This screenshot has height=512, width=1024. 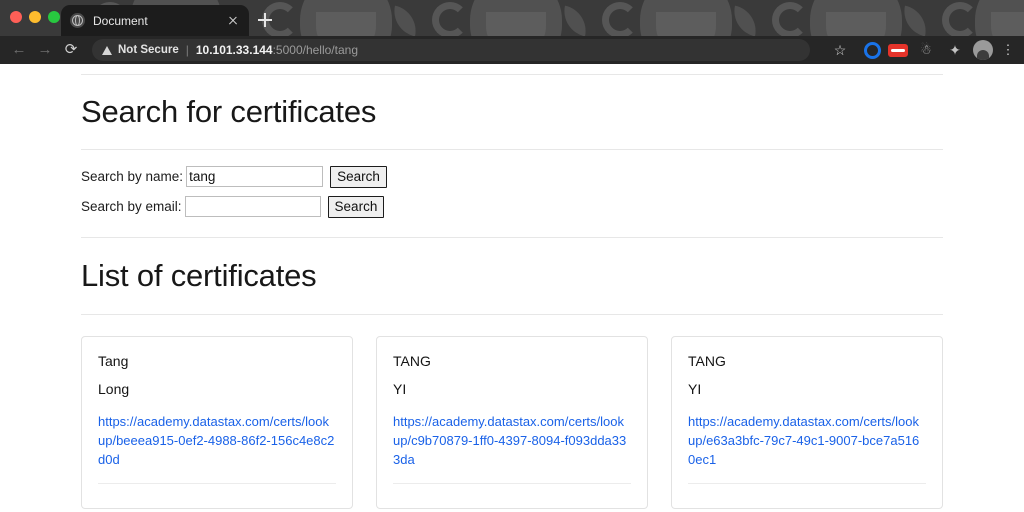 I want to click on bug-report-icon: ☃, so click(x=926, y=50).